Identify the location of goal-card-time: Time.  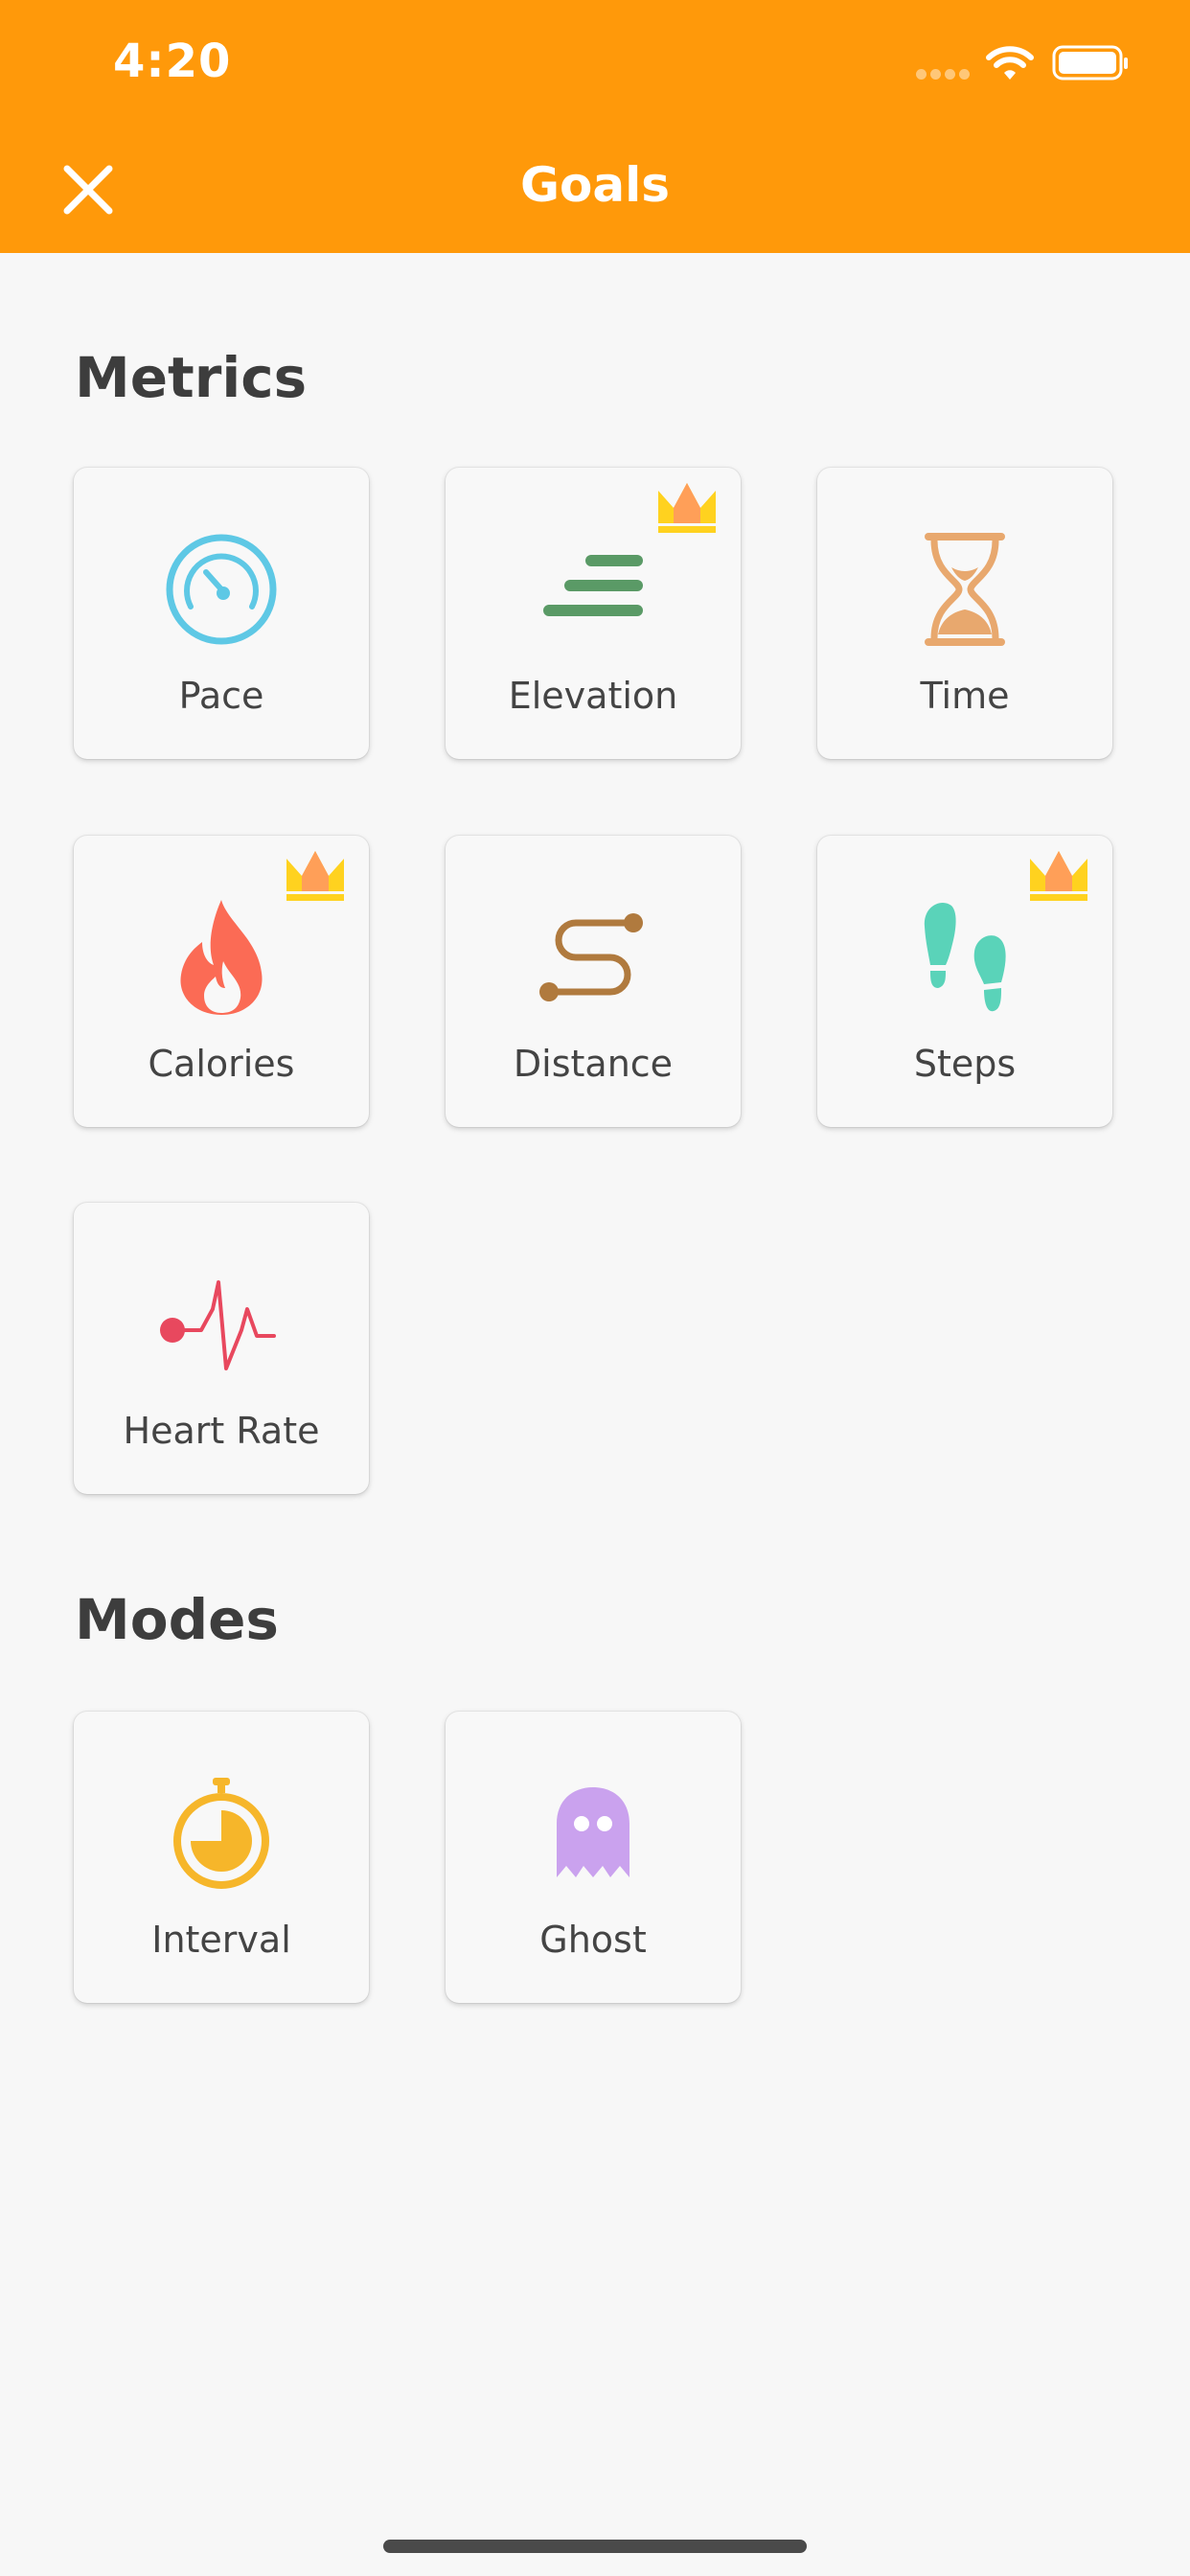
(965, 613).